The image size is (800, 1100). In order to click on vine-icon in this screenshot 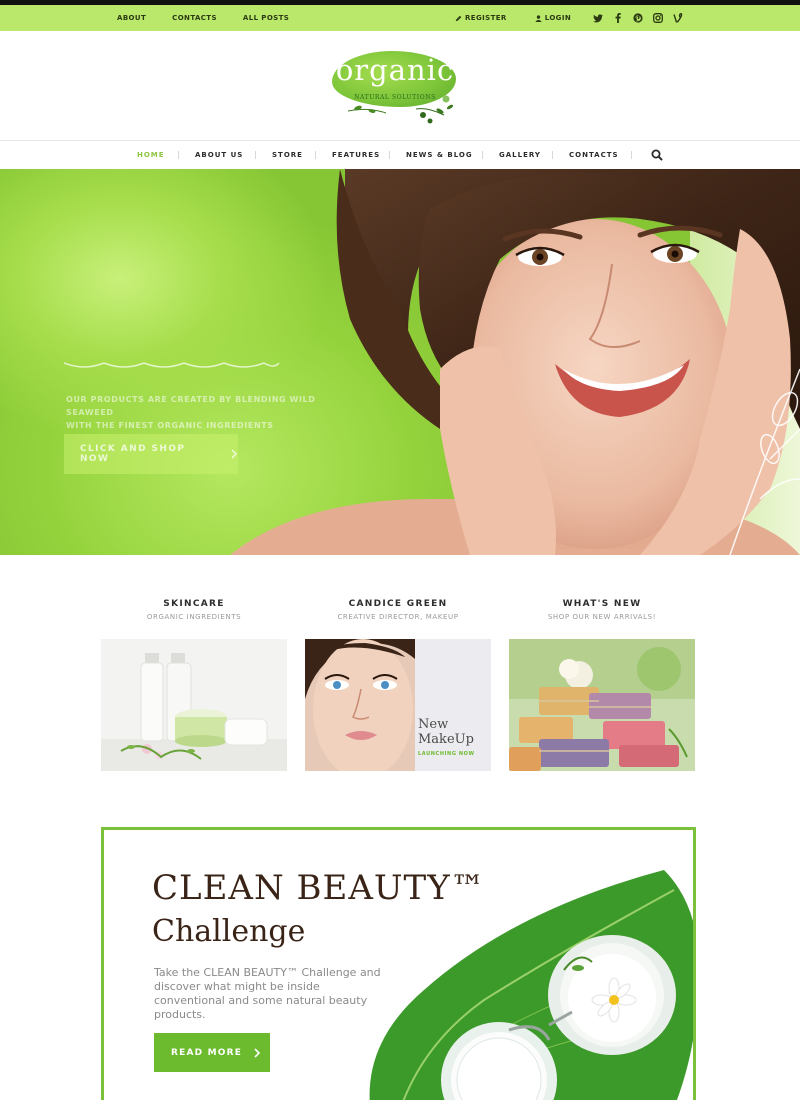, I will do `click(678, 18)`.